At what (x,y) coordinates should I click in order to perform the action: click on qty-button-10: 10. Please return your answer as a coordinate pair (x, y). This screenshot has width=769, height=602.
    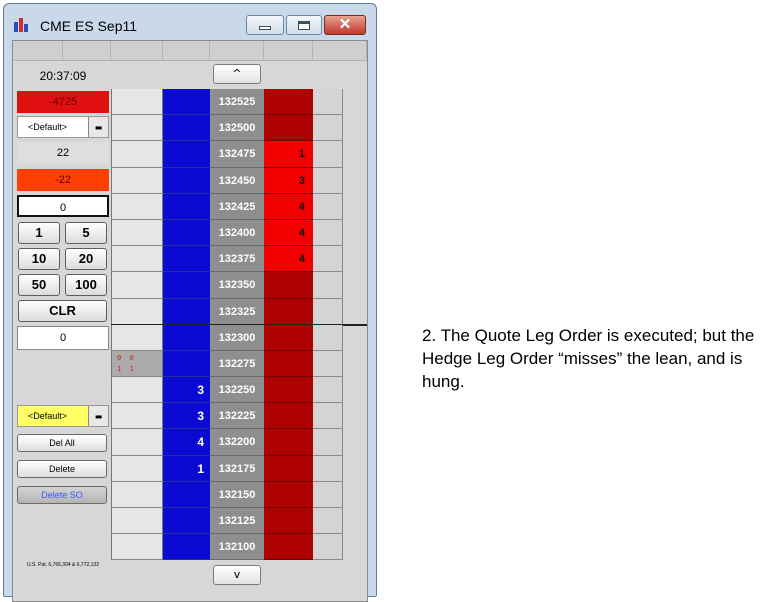
    Looking at the image, I should click on (39, 259).